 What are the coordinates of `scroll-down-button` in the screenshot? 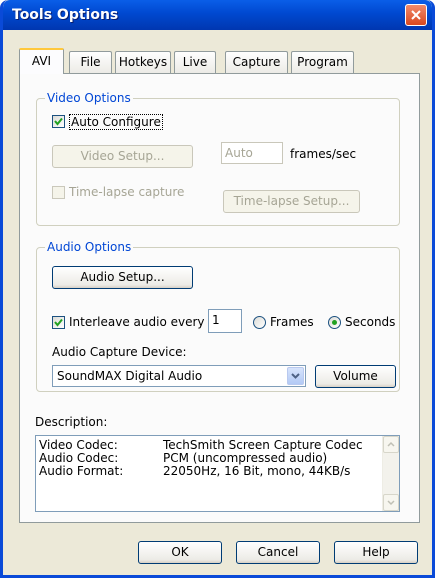 It's located at (391, 502).